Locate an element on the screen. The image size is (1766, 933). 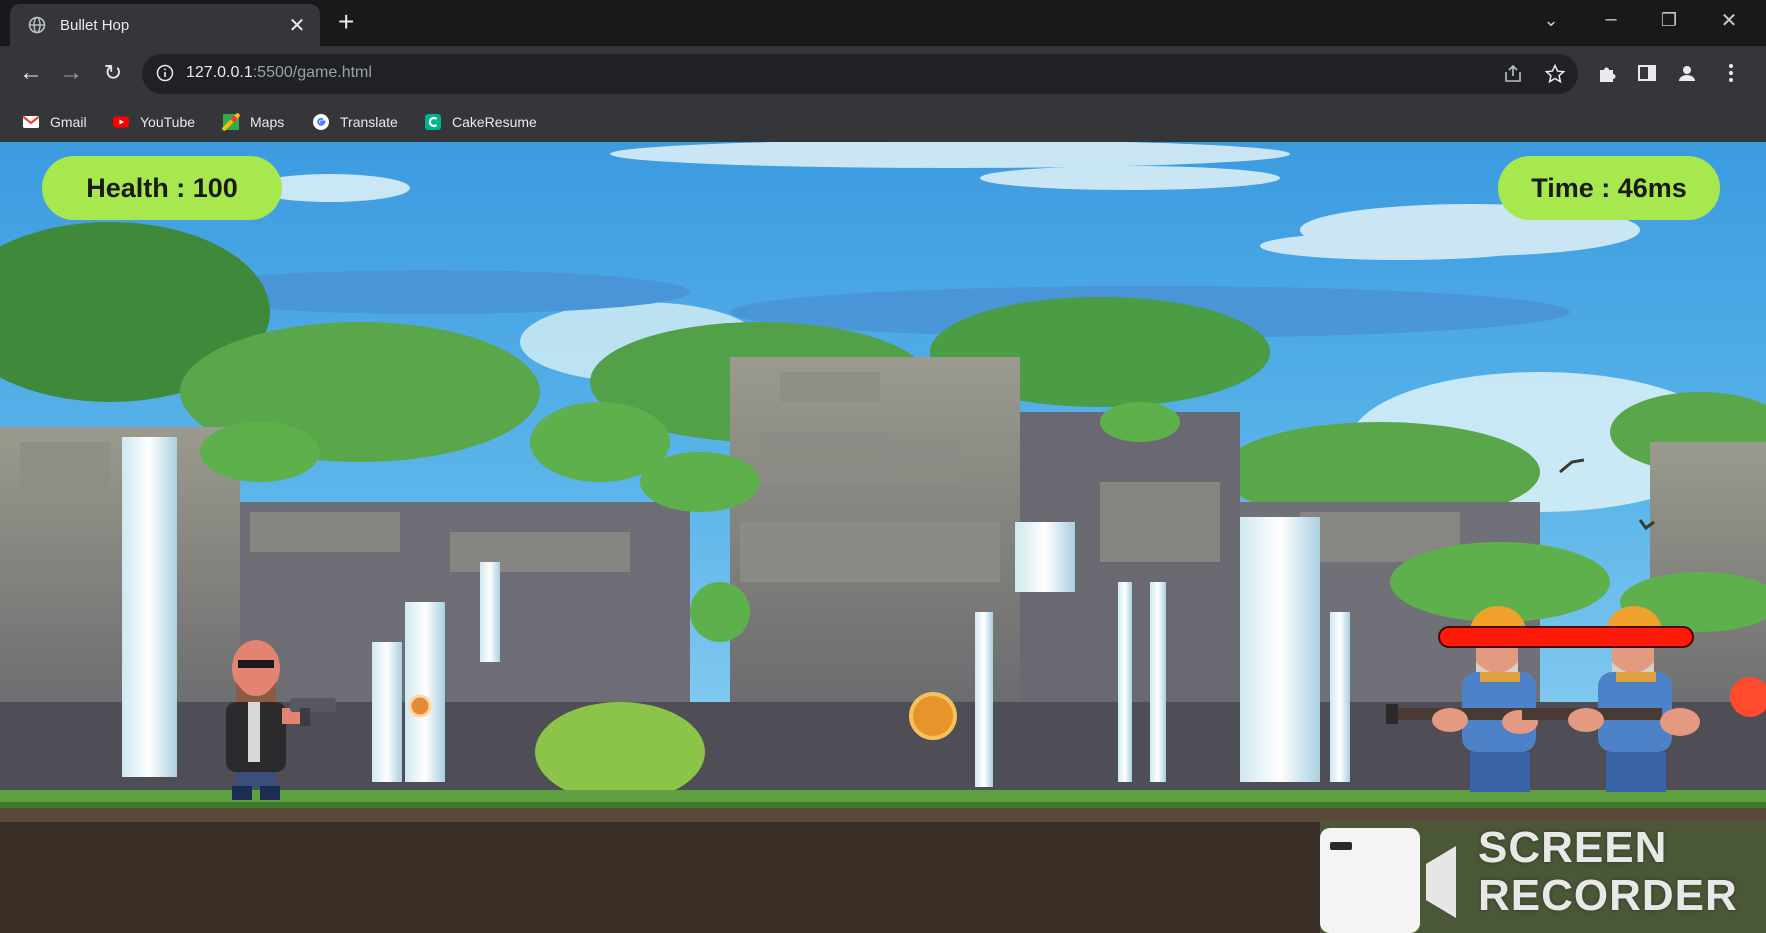
time-display: Time : 46ms is located at coordinates (1609, 188).